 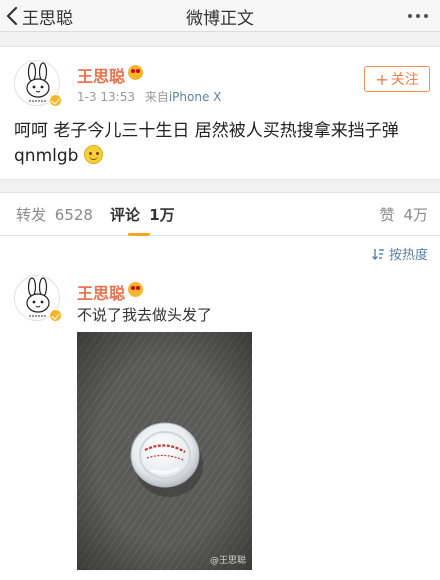 I want to click on sort-by-hot-button: 按热度, so click(x=399, y=253).